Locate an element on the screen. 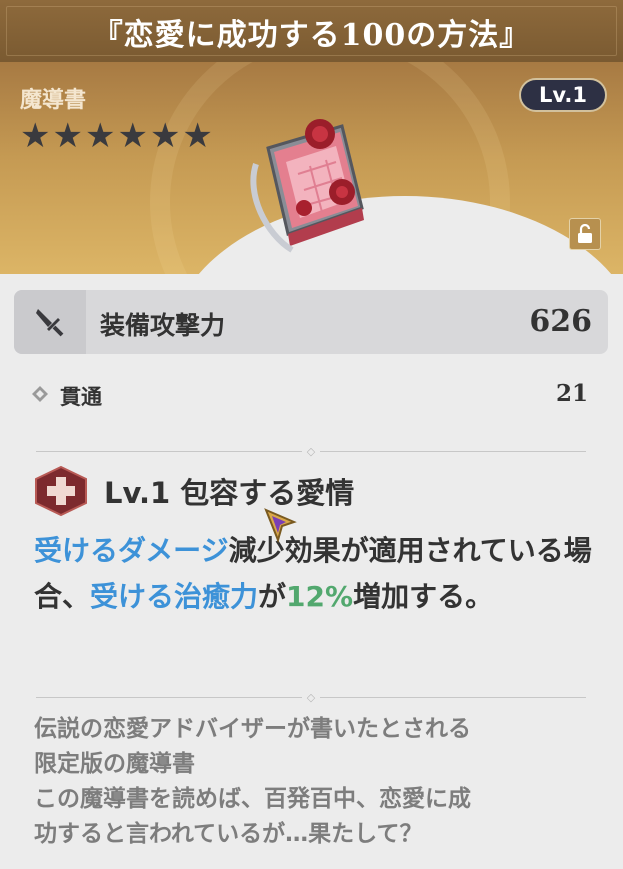 The width and height of the screenshot is (623, 869). lore-line: 伝説の恋愛アドバイザーが書いたとされる is located at coordinates (252, 729).